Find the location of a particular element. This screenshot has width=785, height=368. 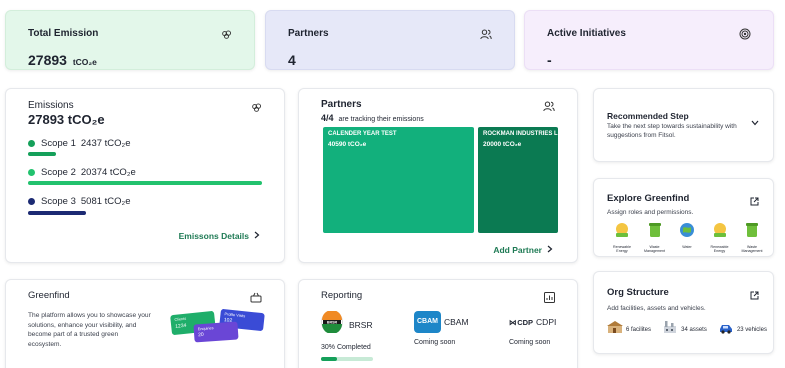

brsr-progress-track is located at coordinates (347, 359).